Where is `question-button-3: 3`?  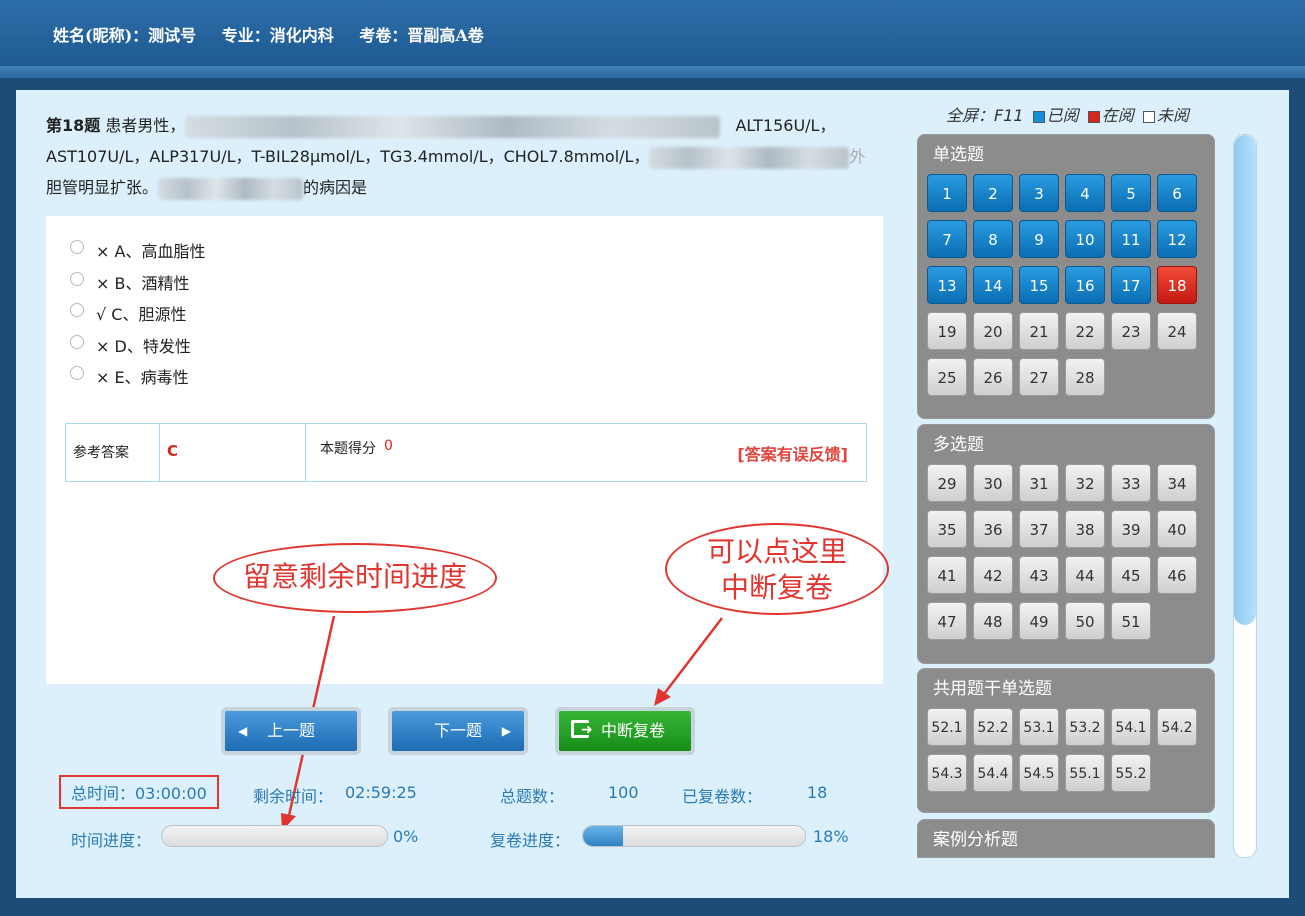
question-button-3: 3 is located at coordinates (1039, 193).